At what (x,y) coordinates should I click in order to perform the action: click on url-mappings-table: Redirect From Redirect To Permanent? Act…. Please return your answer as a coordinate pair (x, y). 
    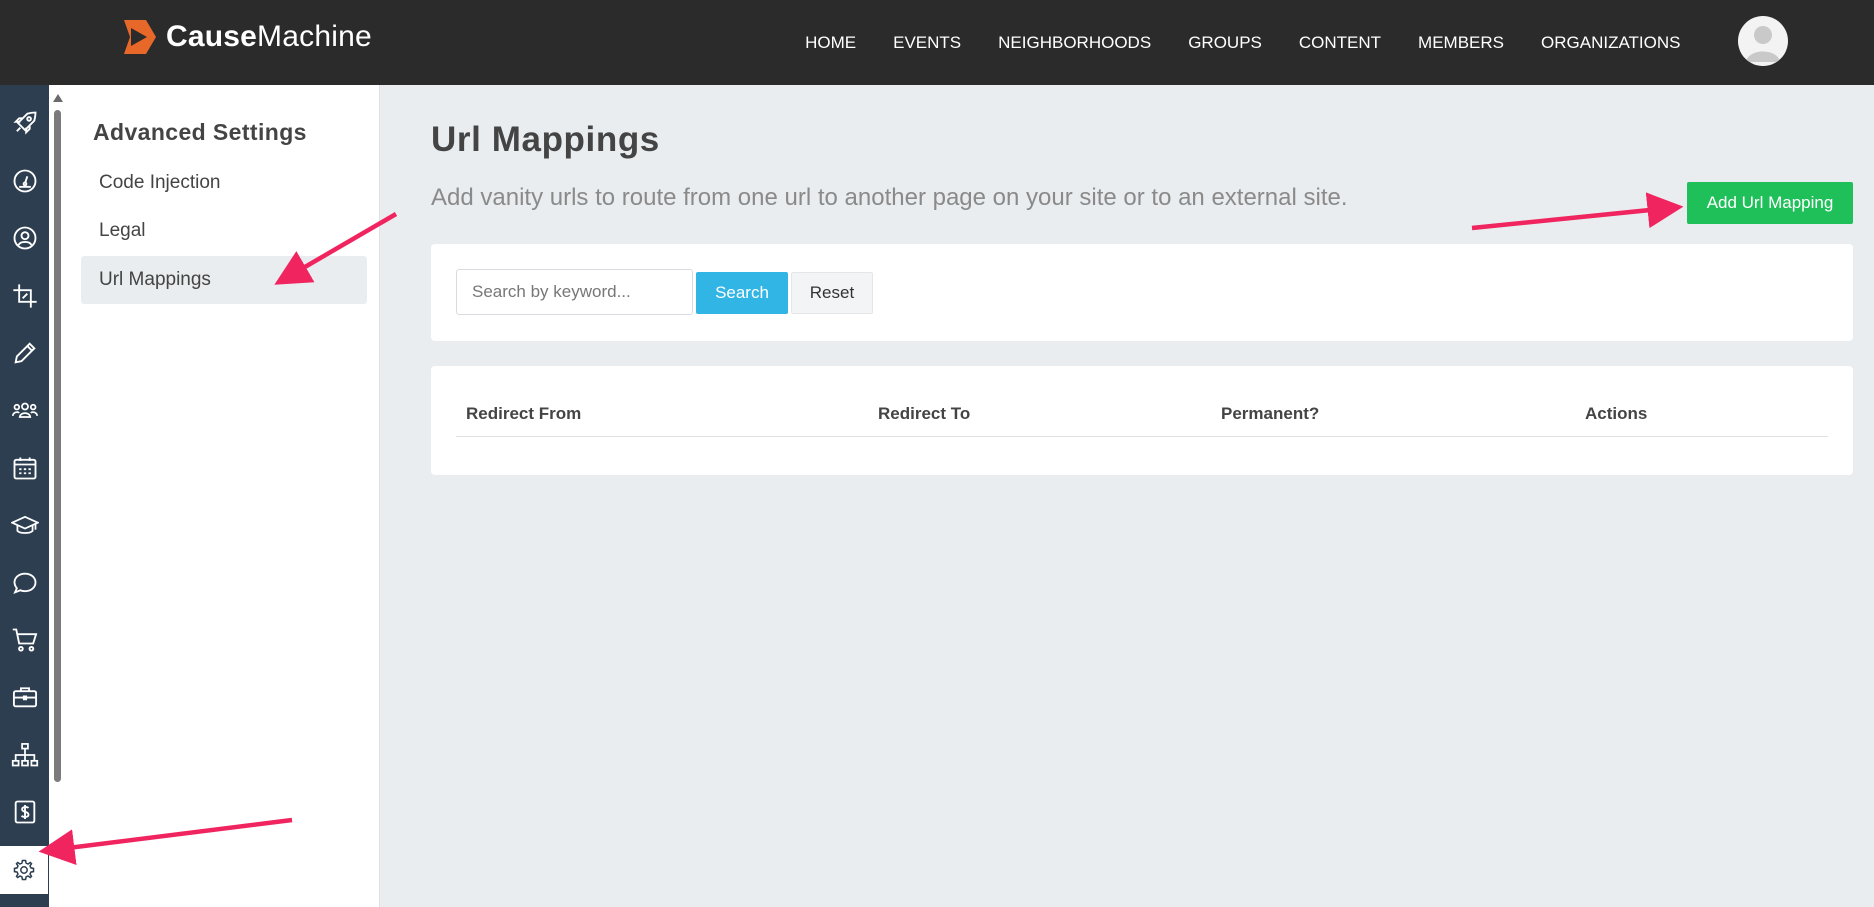
    Looking at the image, I should click on (1142, 420).